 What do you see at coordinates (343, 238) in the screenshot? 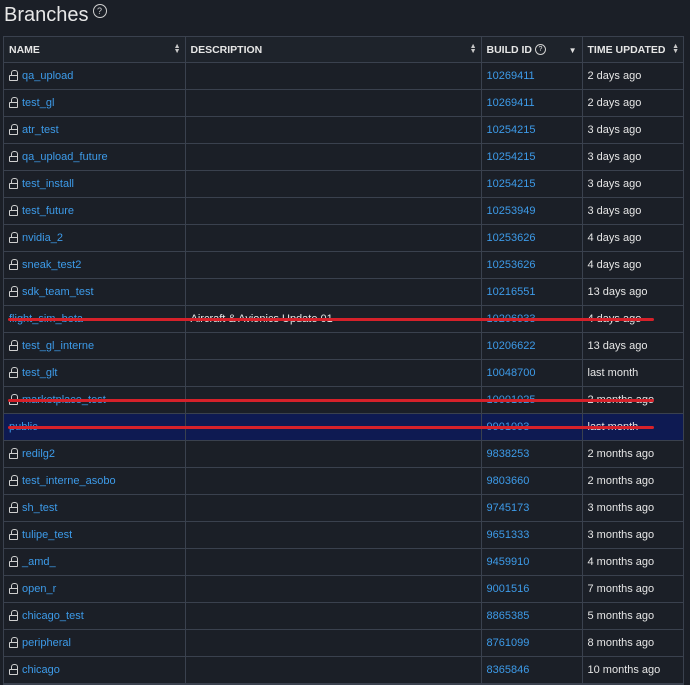
I see `table-row: nvidia_2 10253626 4 days ago` at bounding box center [343, 238].